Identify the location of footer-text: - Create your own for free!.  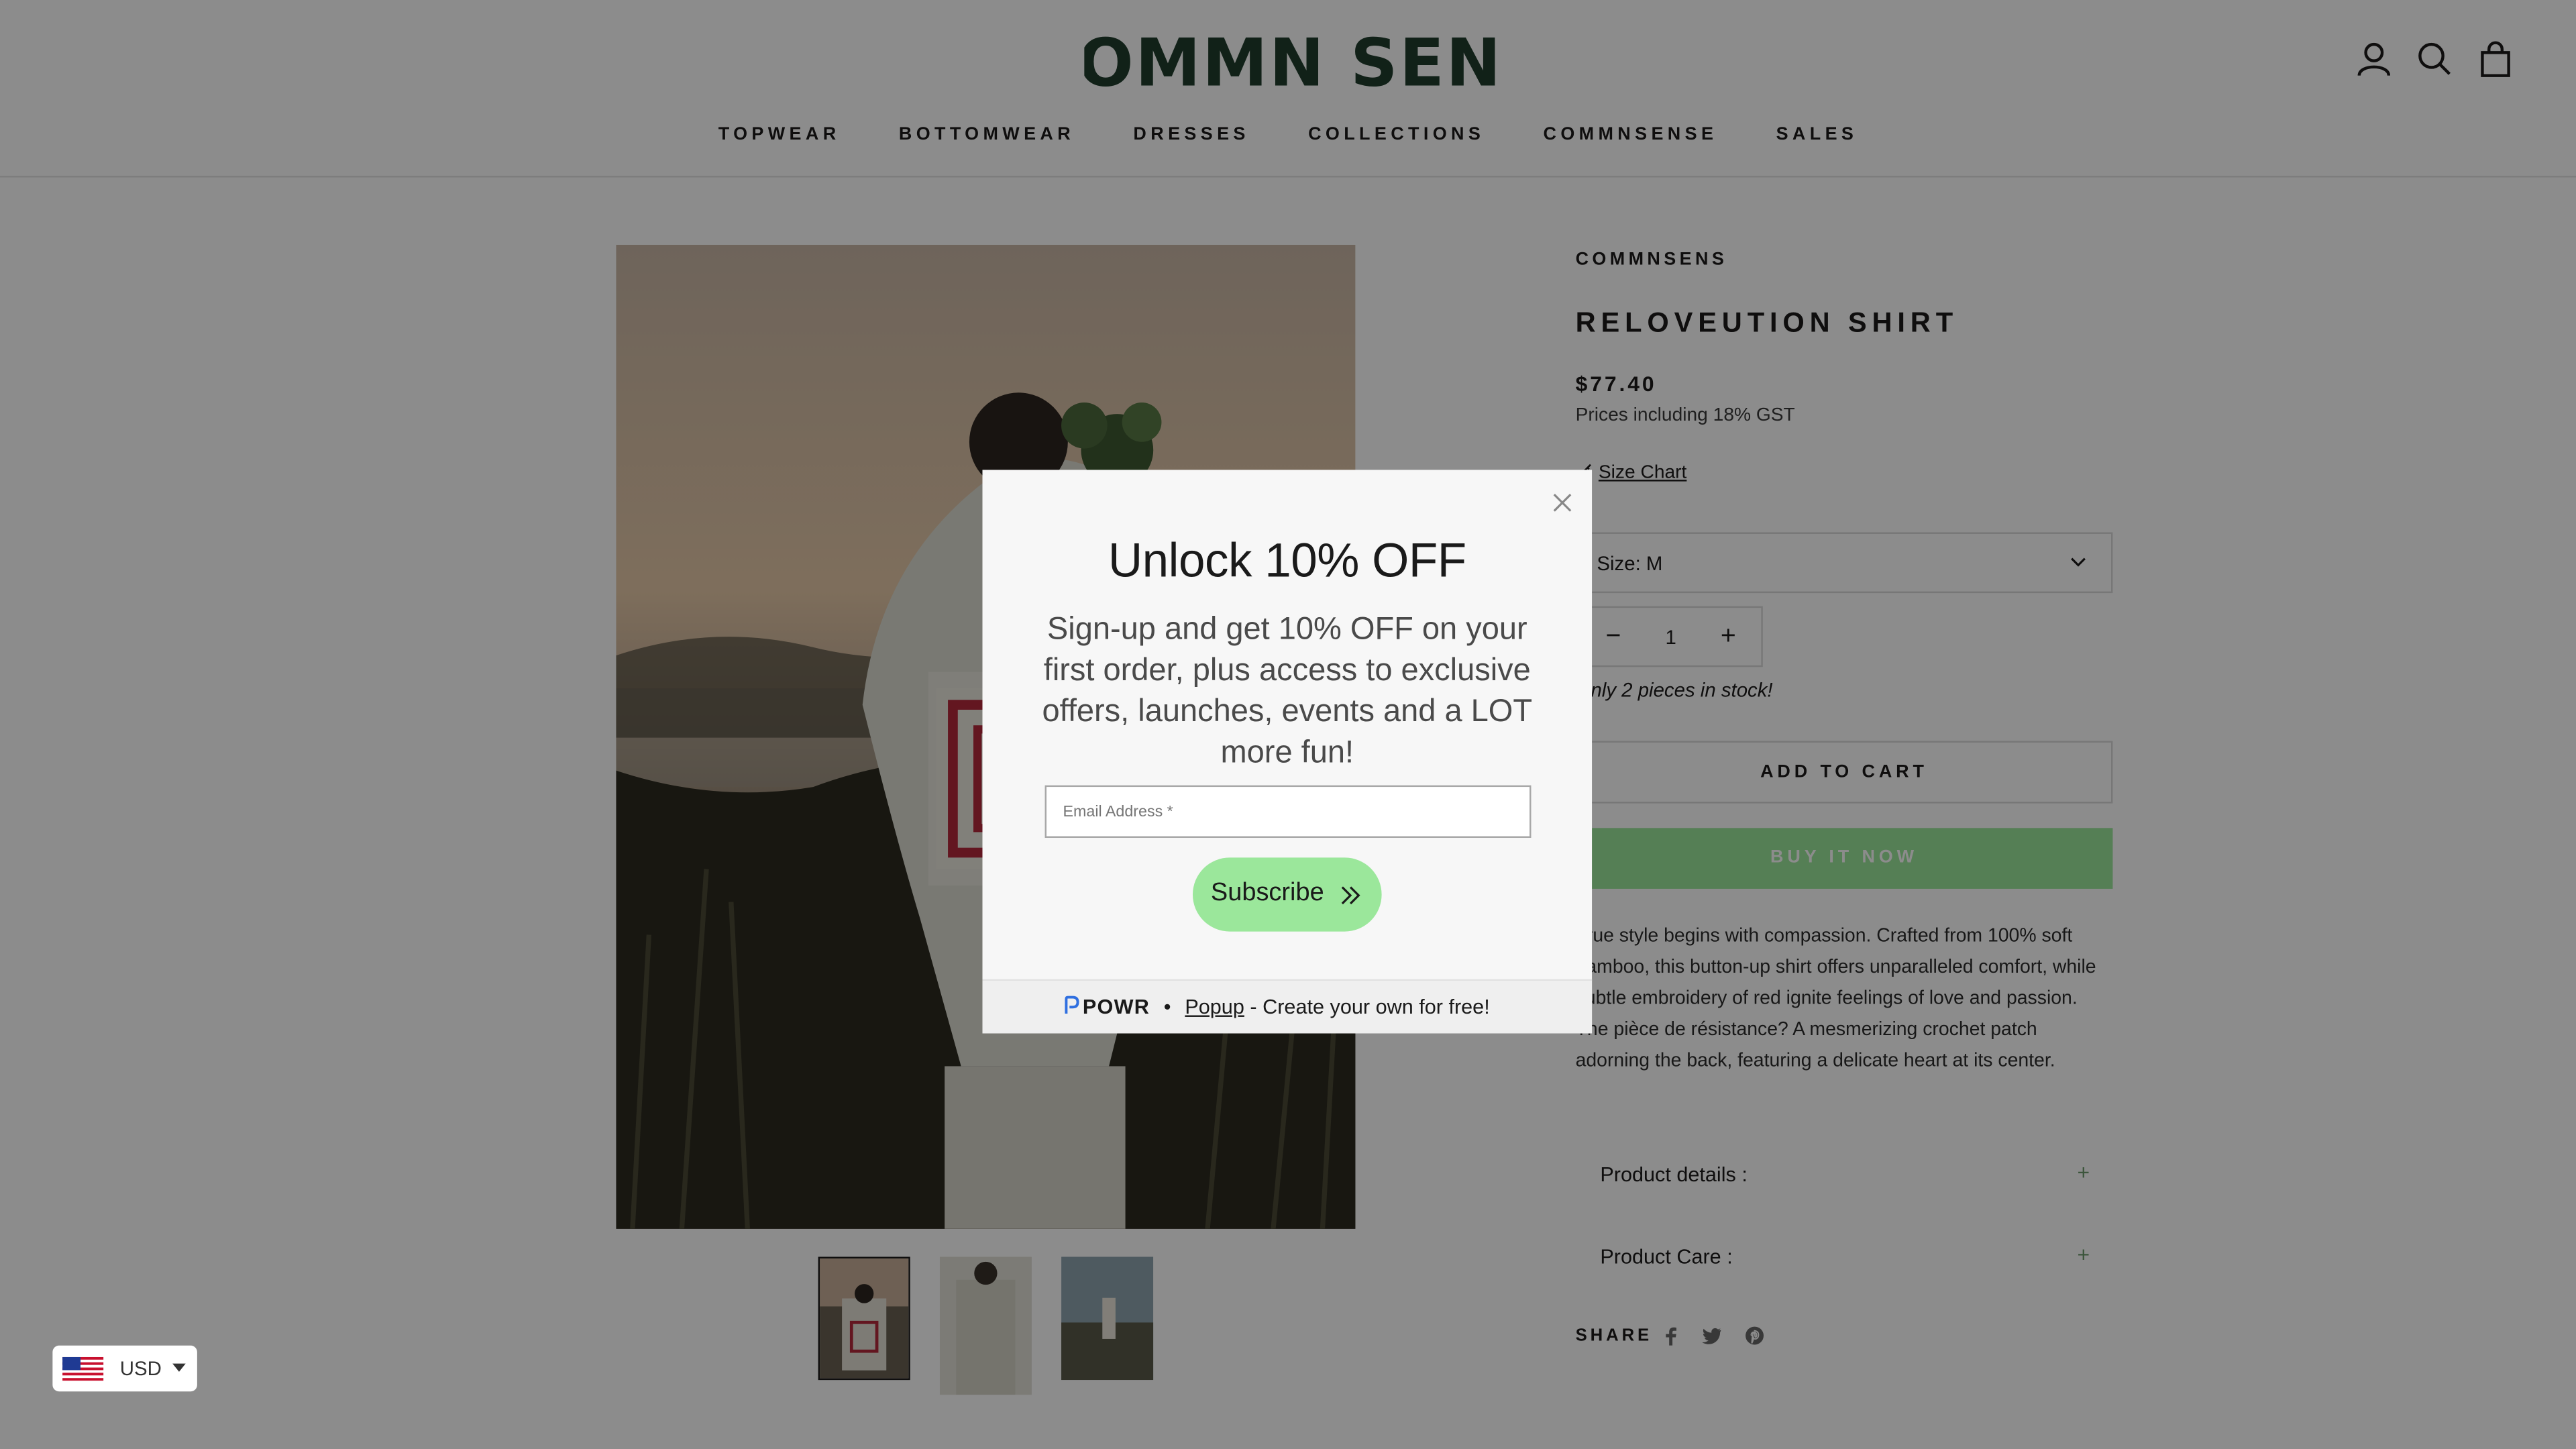
(1370, 1007).